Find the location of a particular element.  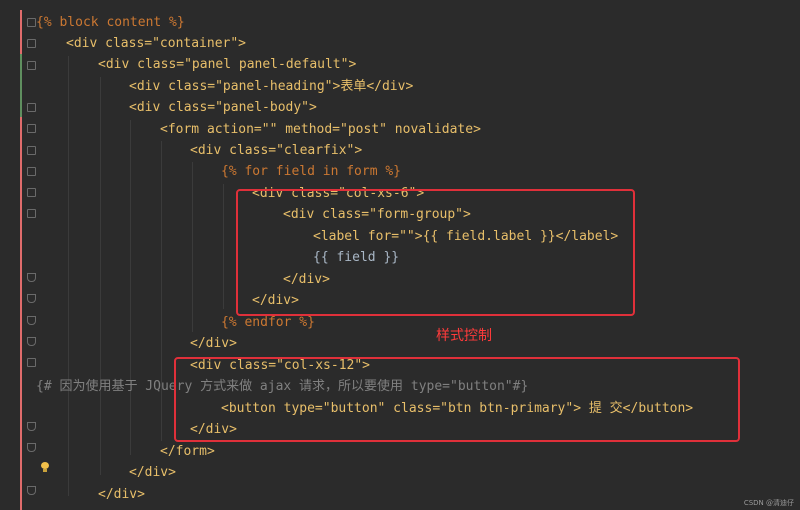

code-text: </form> is located at coordinates (187, 451).